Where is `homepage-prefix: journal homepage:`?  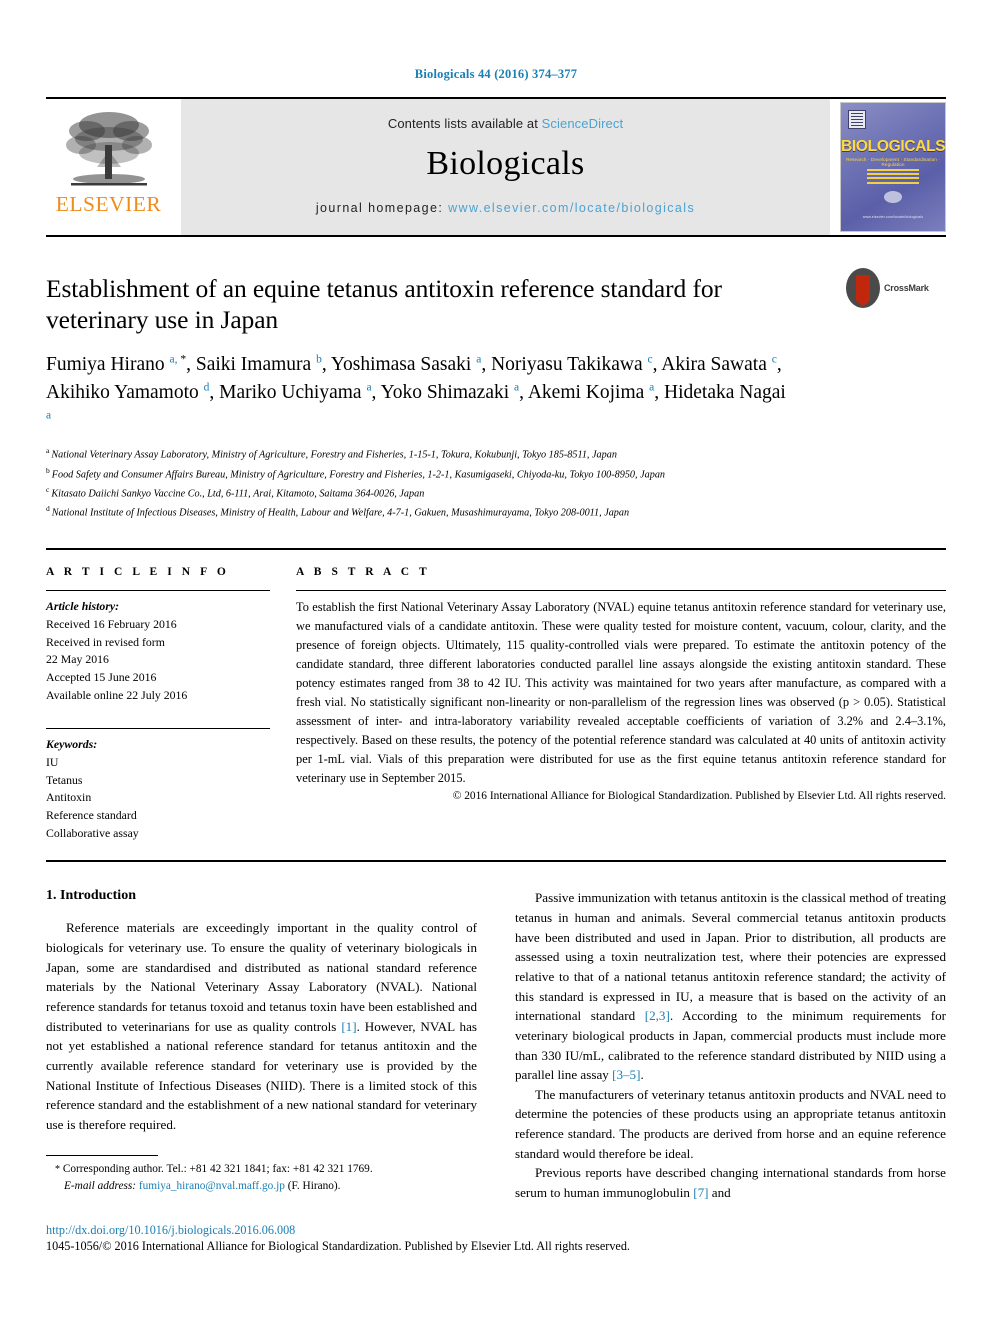
homepage-prefix: journal homepage: is located at coordinates (382, 208).